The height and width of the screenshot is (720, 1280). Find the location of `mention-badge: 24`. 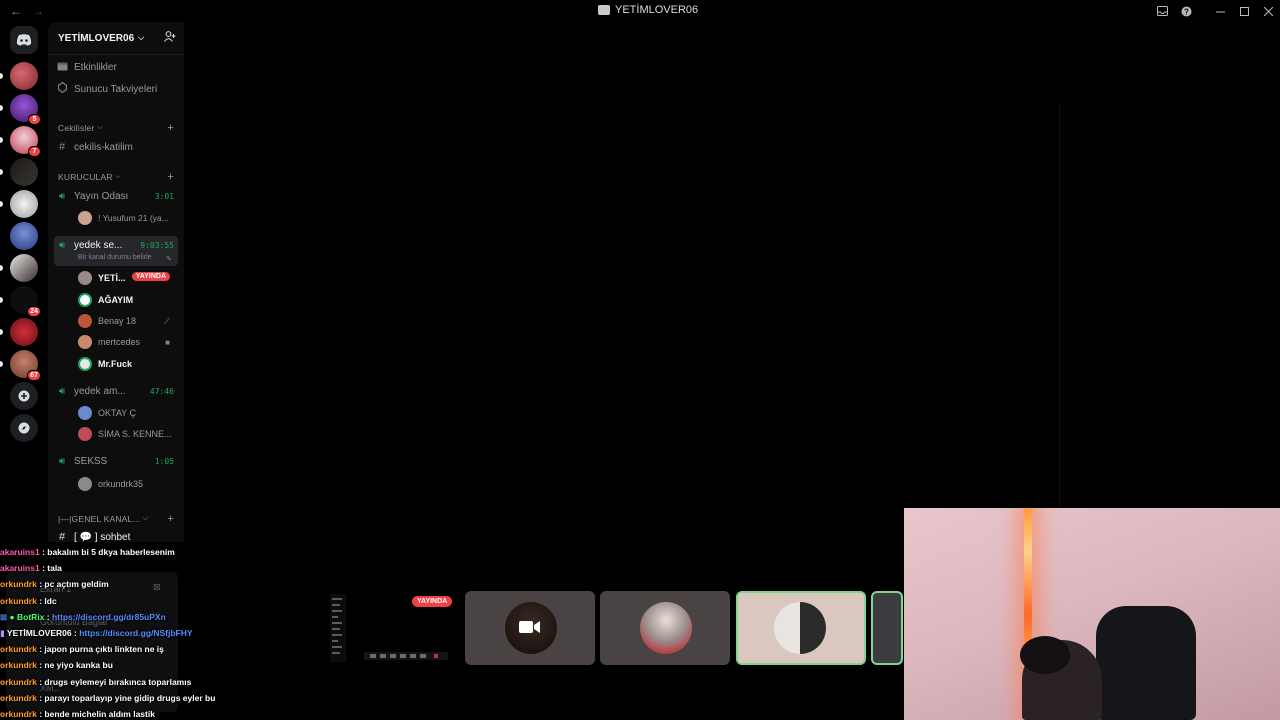

mention-badge: 24 is located at coordinates (34, 311).